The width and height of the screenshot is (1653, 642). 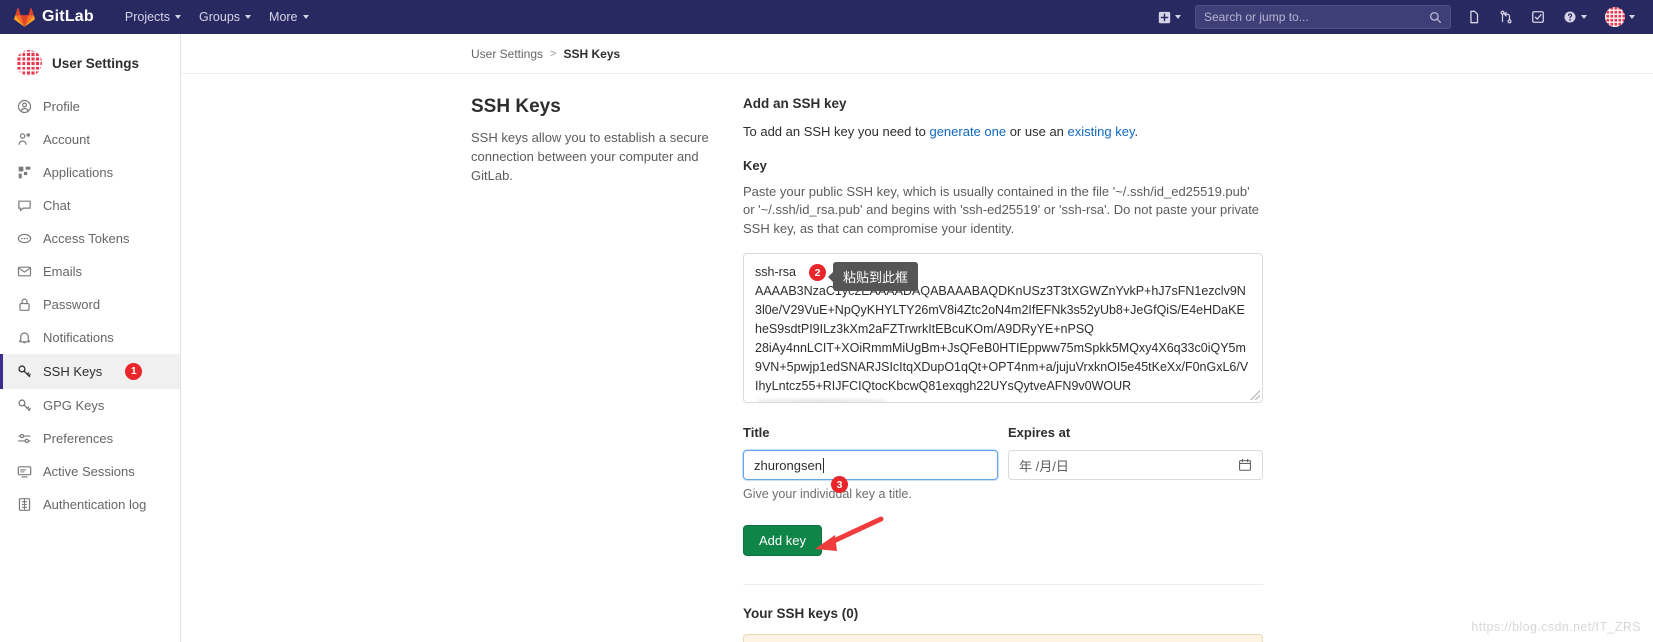 What do you see at coordinates (823, 465) in the screenshot?
I see `text-cursor` at bounding box center [823, 465].